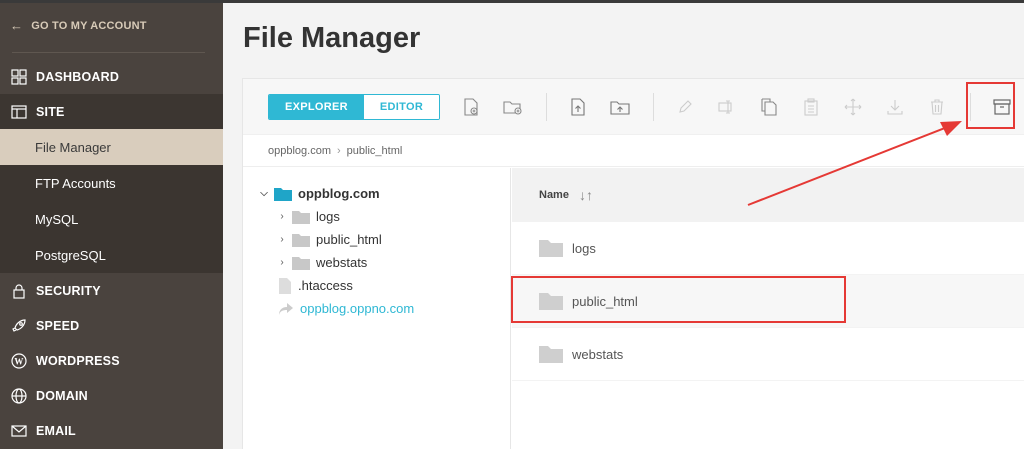 Image resolution: width=1024 pixels, height=449 pixels. I want to click on sidebar-item-mysql: MySQL, so click(111, 219).